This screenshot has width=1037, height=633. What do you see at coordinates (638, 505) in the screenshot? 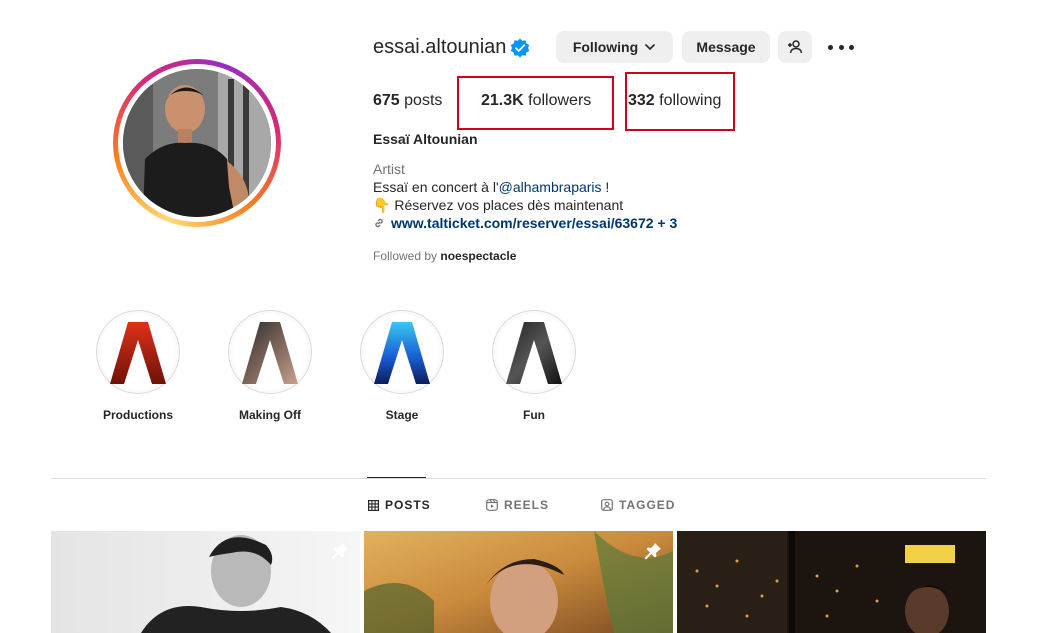
I see `tab-tagged: TAGGED` at bounding box center [638, 505].